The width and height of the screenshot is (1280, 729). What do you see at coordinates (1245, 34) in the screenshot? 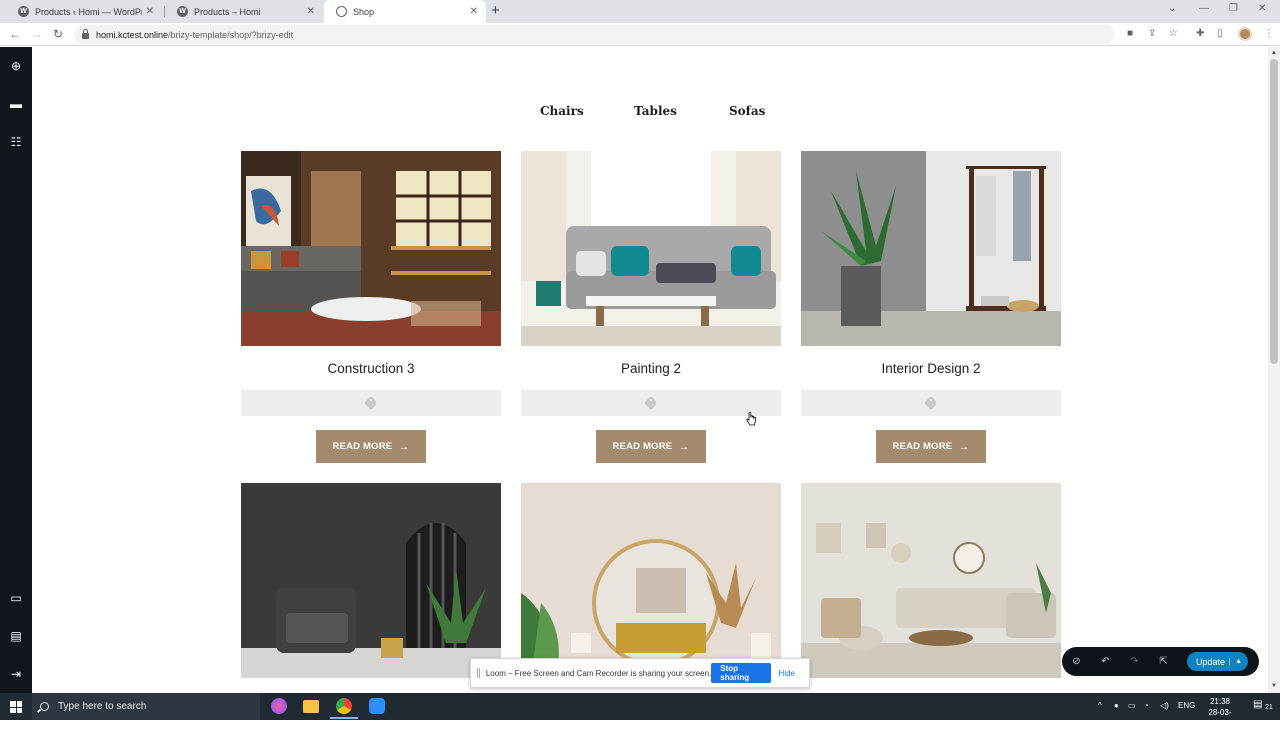
I see `profile-avatar` at bounding box center [1245, 34].